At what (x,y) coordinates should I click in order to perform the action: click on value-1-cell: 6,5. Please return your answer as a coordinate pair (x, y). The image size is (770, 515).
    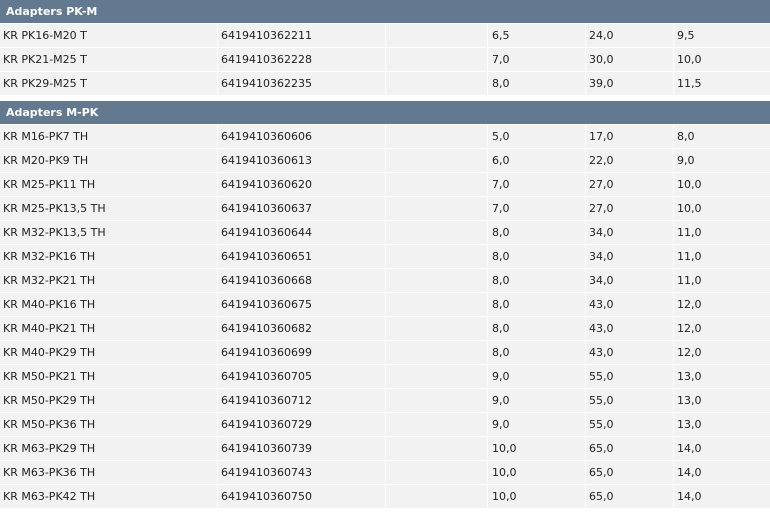
    Looking at the image, I should click on (537, 35).